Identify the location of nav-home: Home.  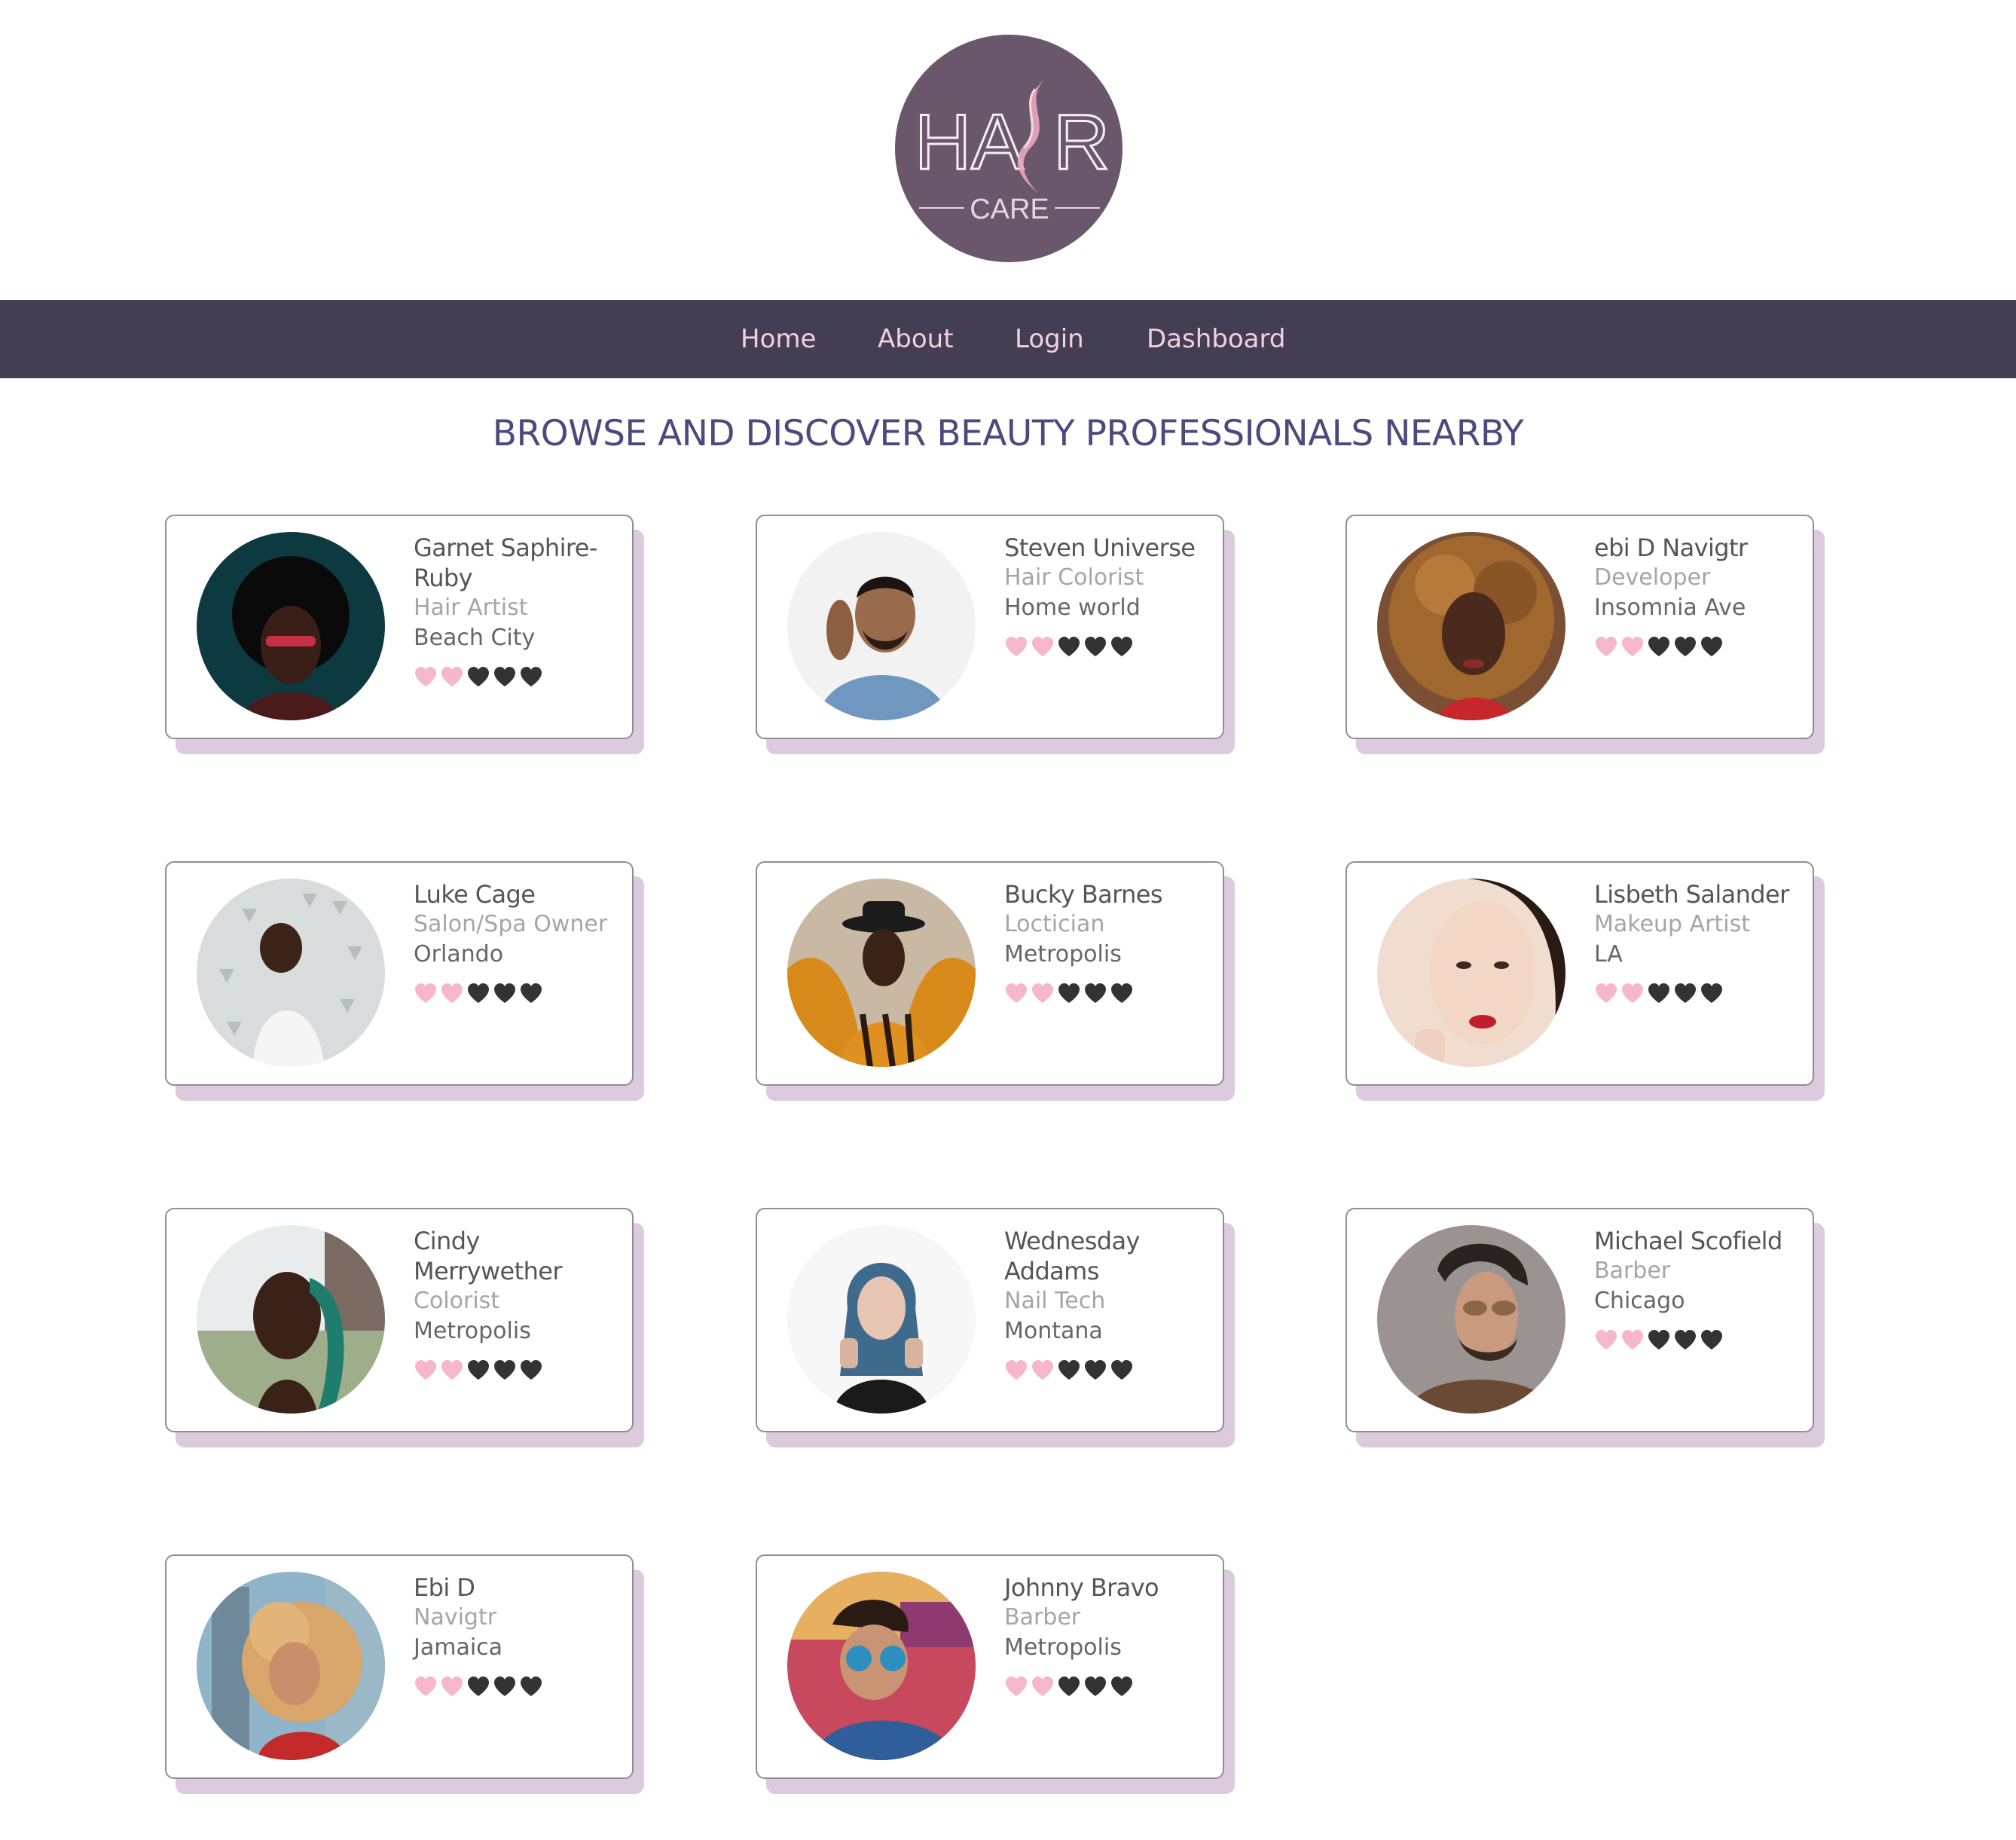
(778, 339).